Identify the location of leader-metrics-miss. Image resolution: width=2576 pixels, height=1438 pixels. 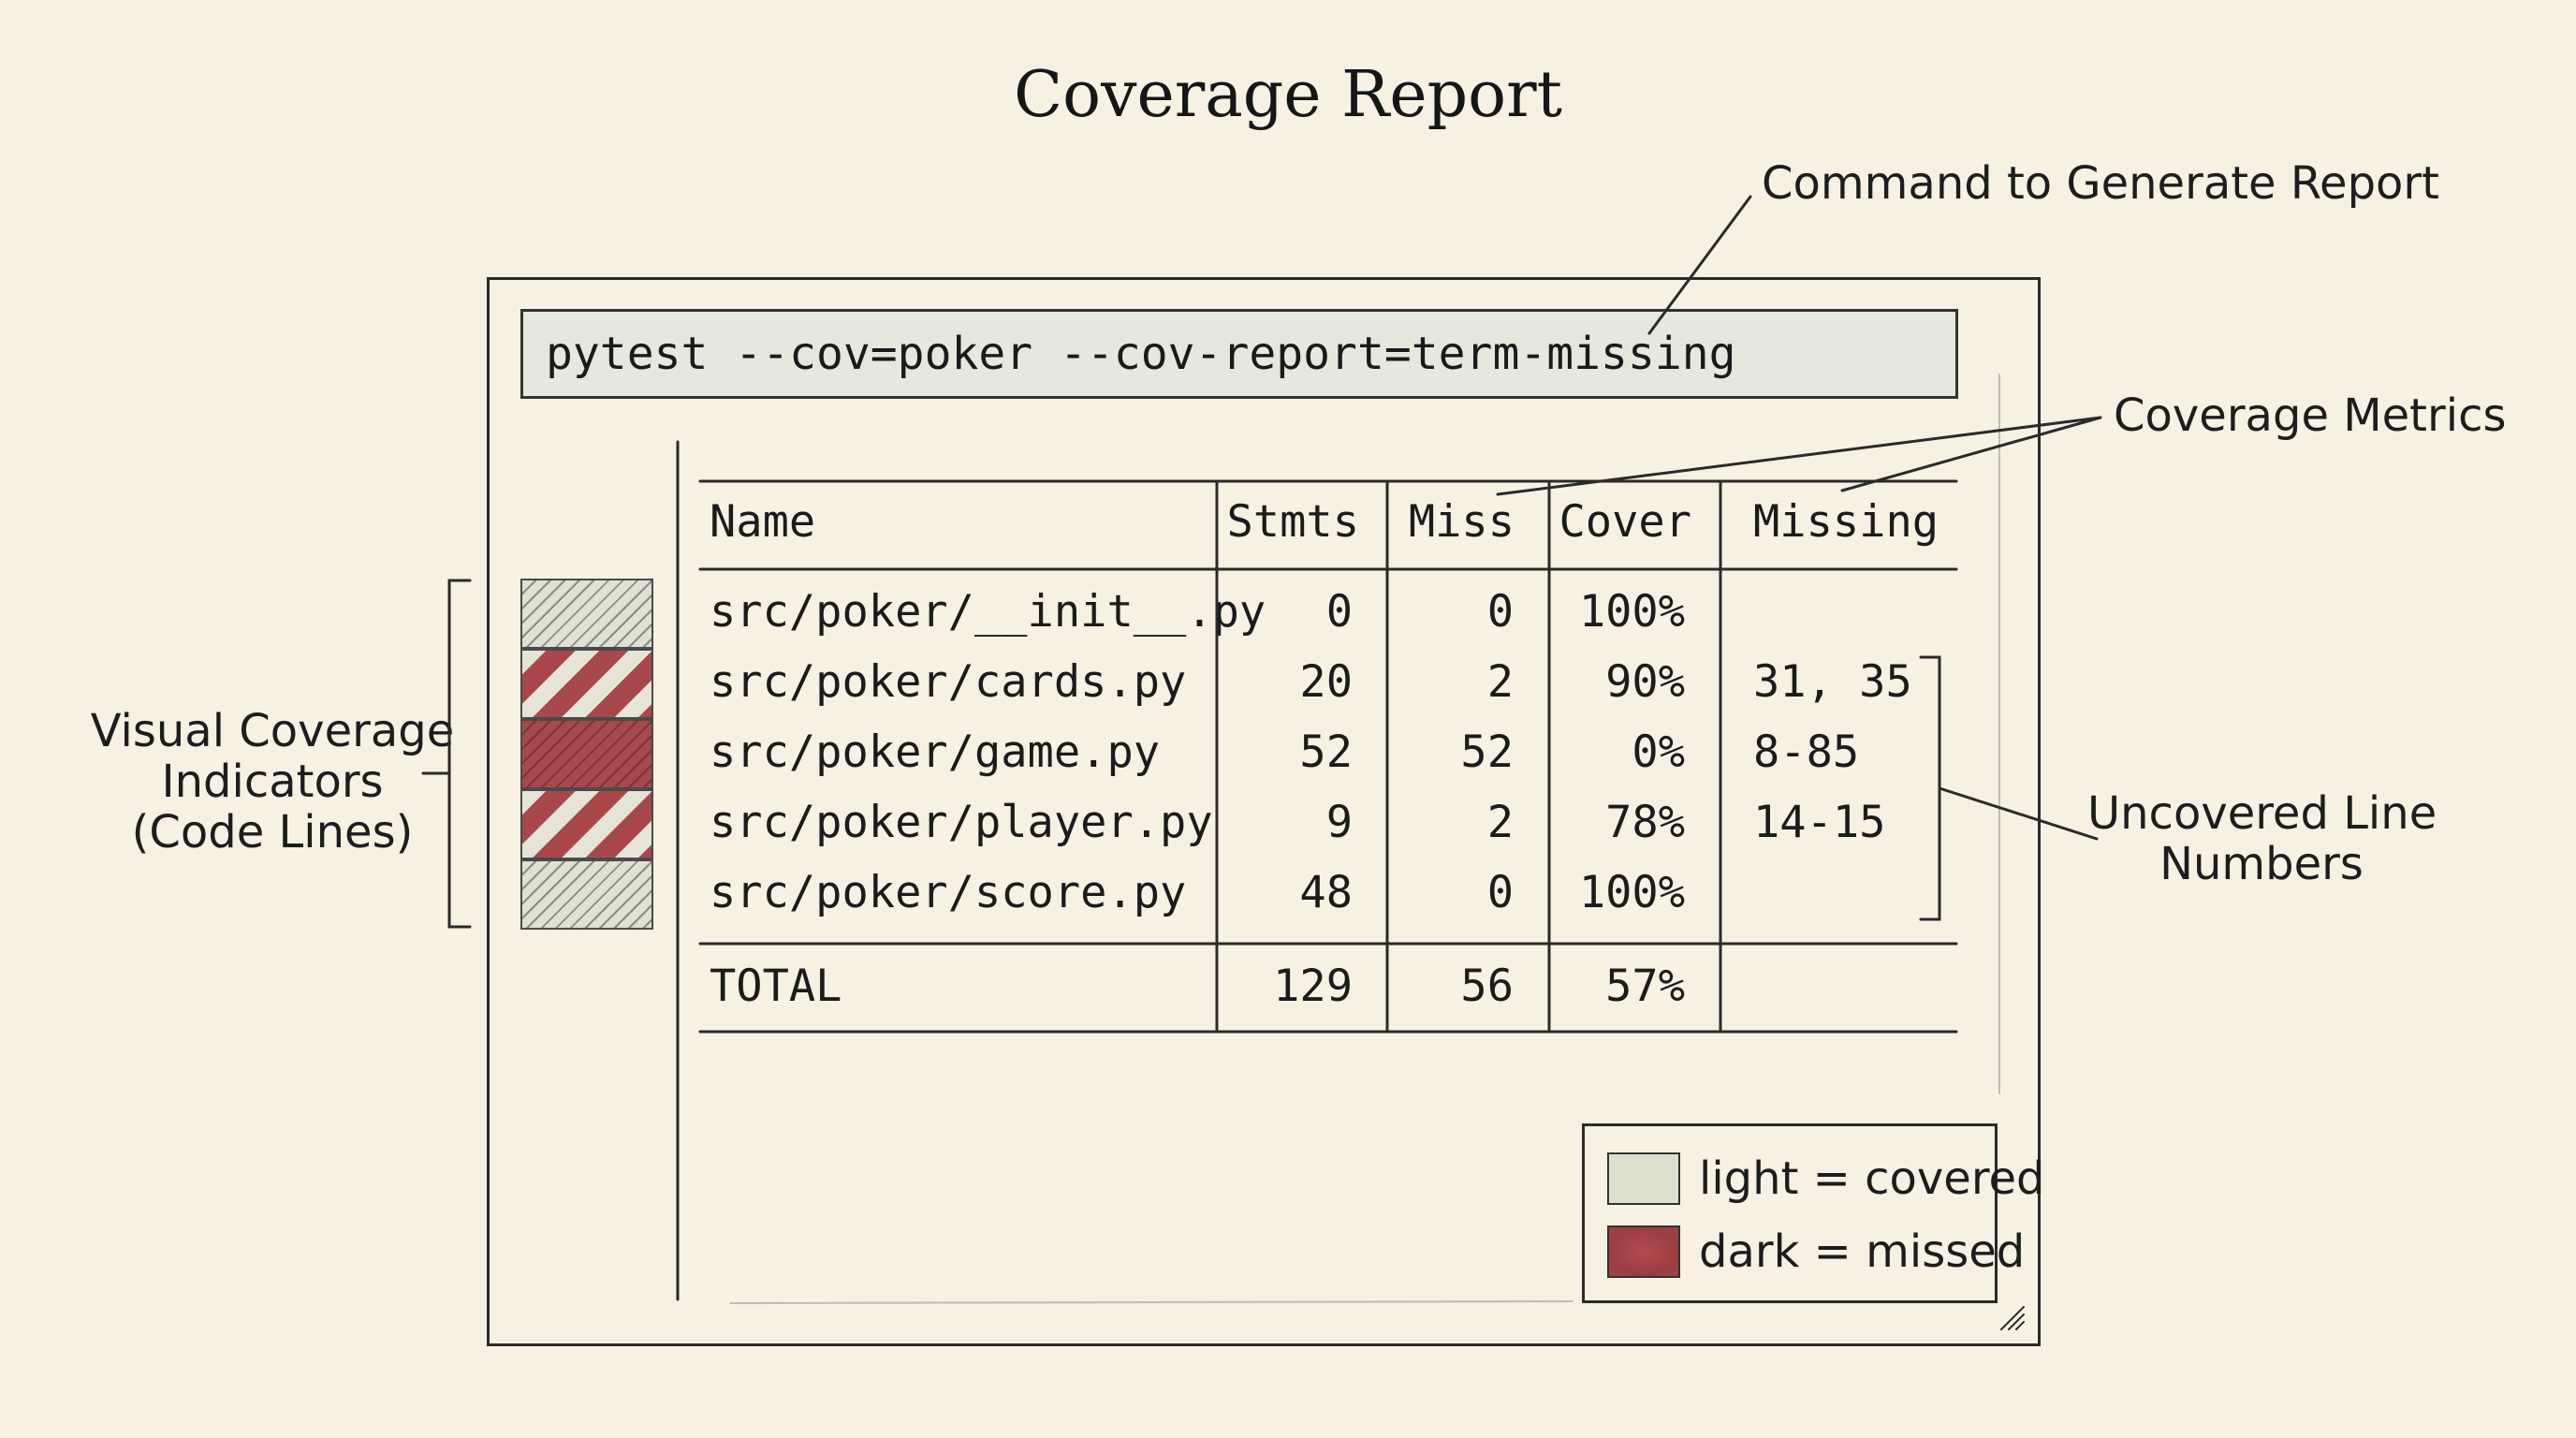
(1799, 456).